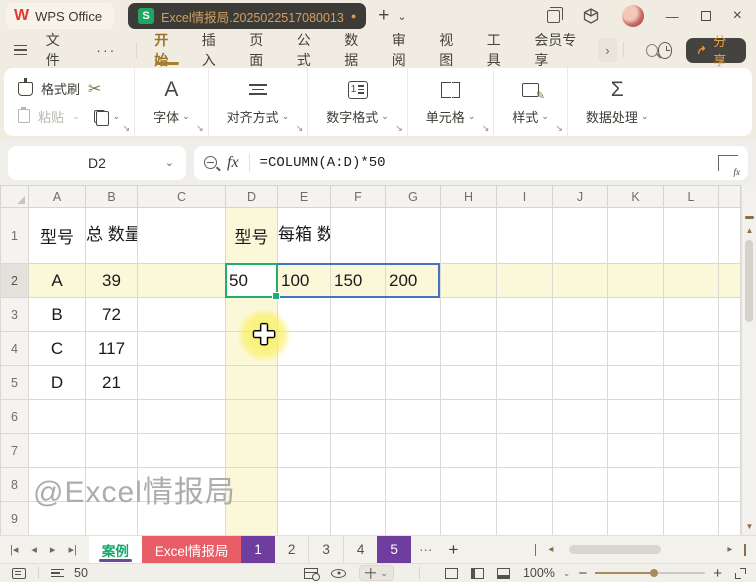 This screenshot has width=756, height=582. What do you see at coordinates (717, 573) in the screenshot?
I see `zoom-in-button: +` at bounding box center [717, 573].